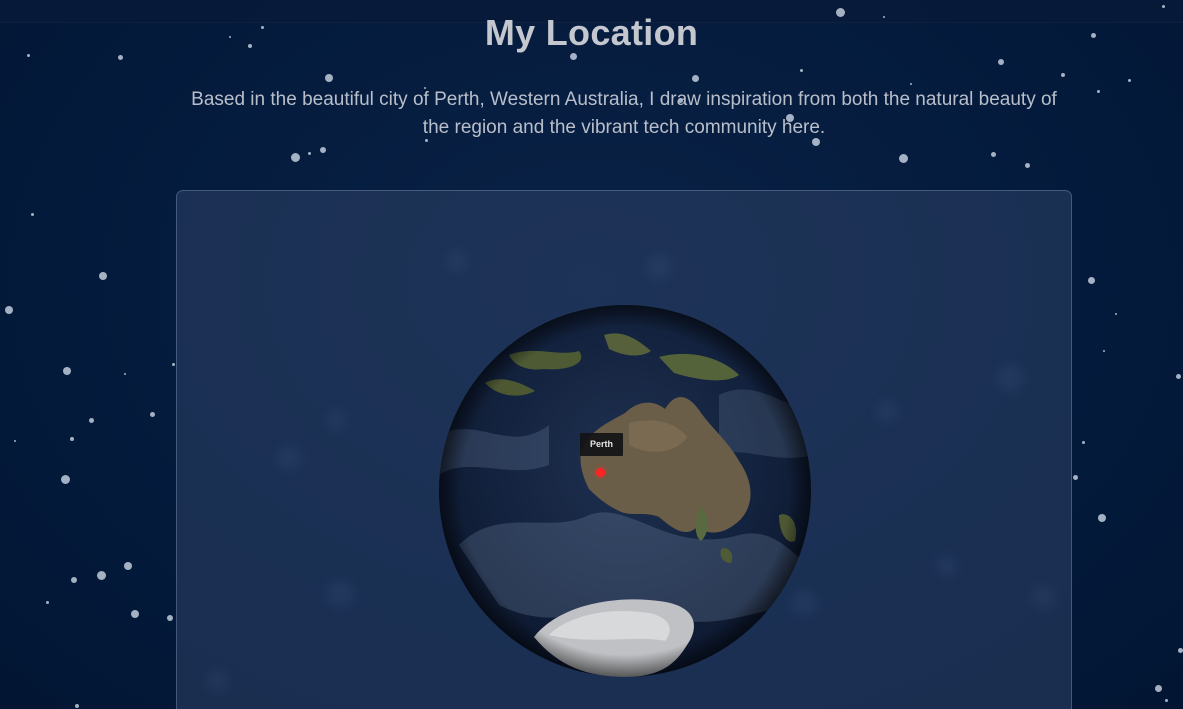 This screenshot has height=709, width=1183. Describe the element at coordinates (601, 444) in the screenshot. I see `perth-label: Perth` at that location.